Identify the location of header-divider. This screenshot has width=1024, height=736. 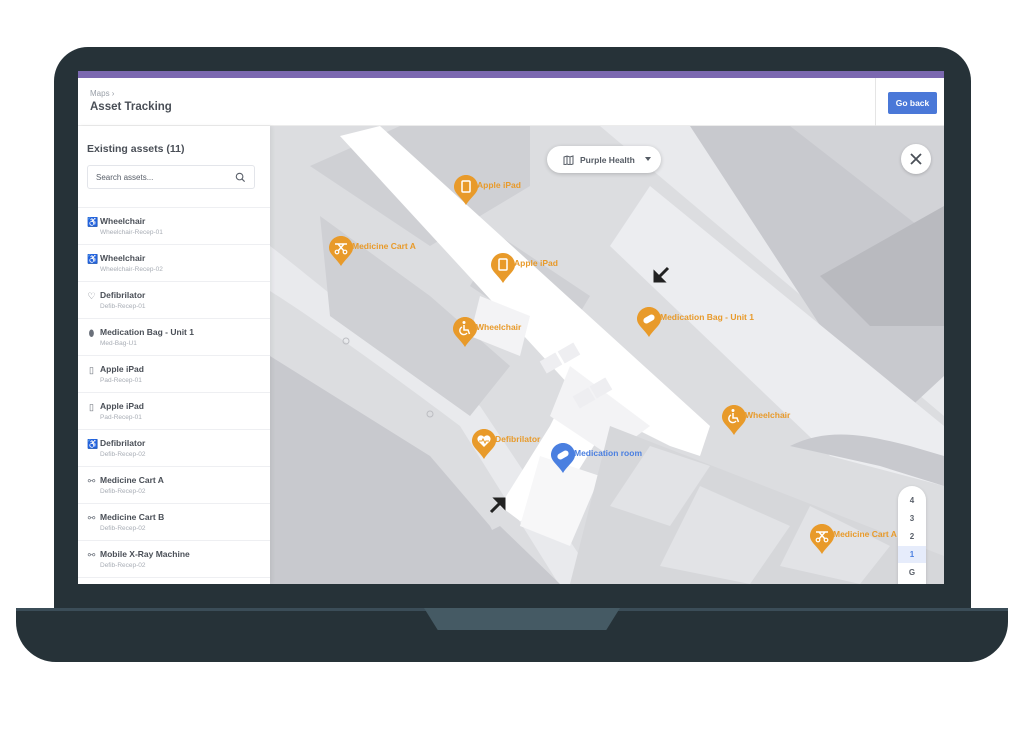
(875, 102).